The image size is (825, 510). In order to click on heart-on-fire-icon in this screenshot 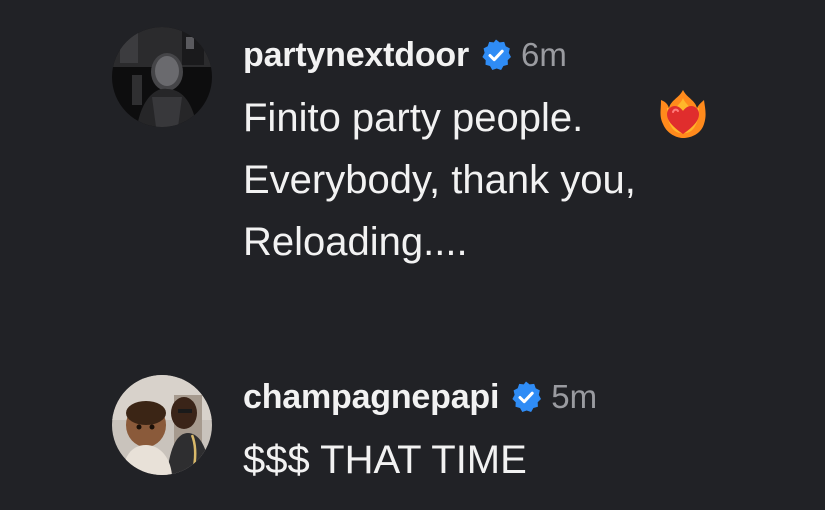, I will do `click(683, 114)`.